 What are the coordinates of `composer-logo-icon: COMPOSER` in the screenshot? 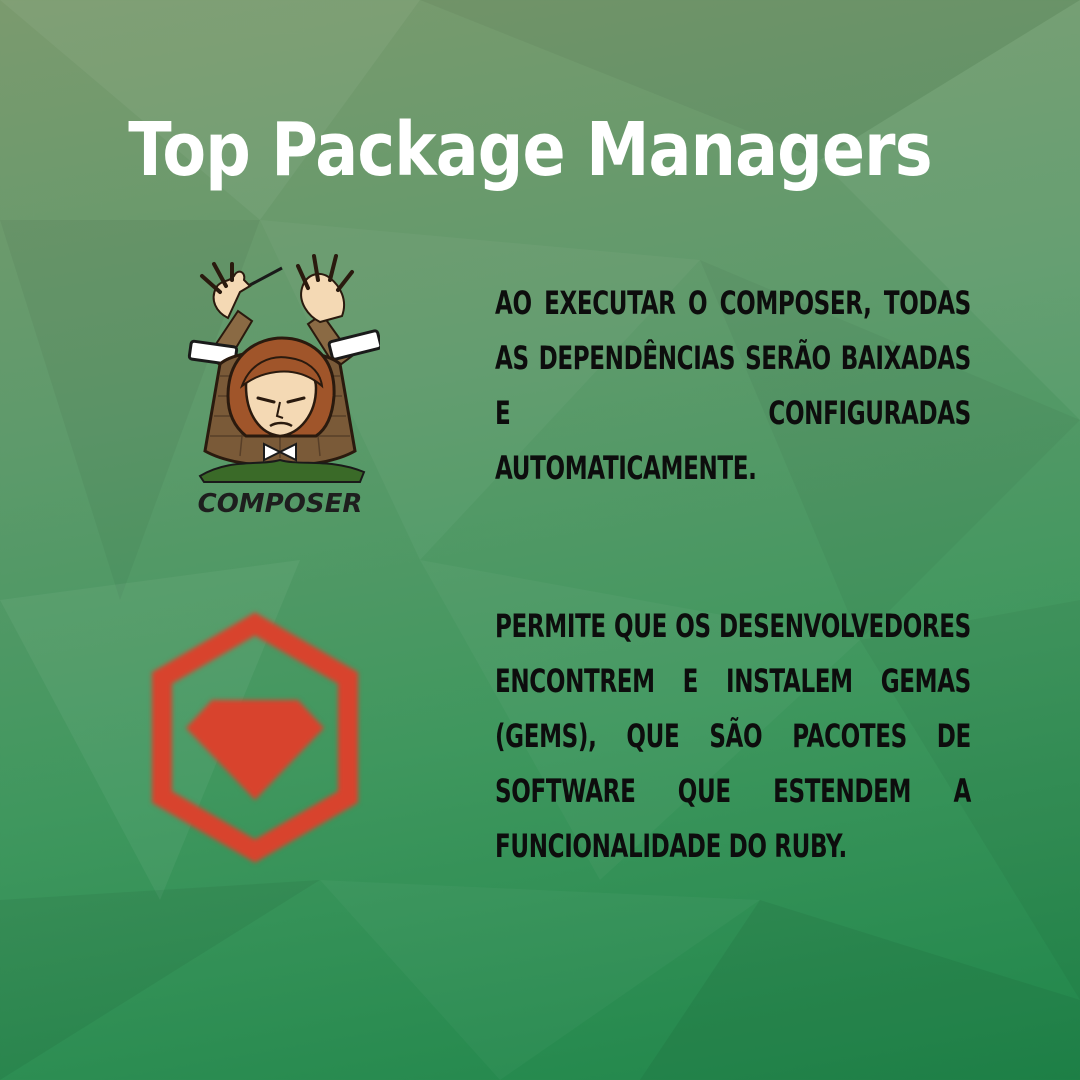 It's located at (283, 386).